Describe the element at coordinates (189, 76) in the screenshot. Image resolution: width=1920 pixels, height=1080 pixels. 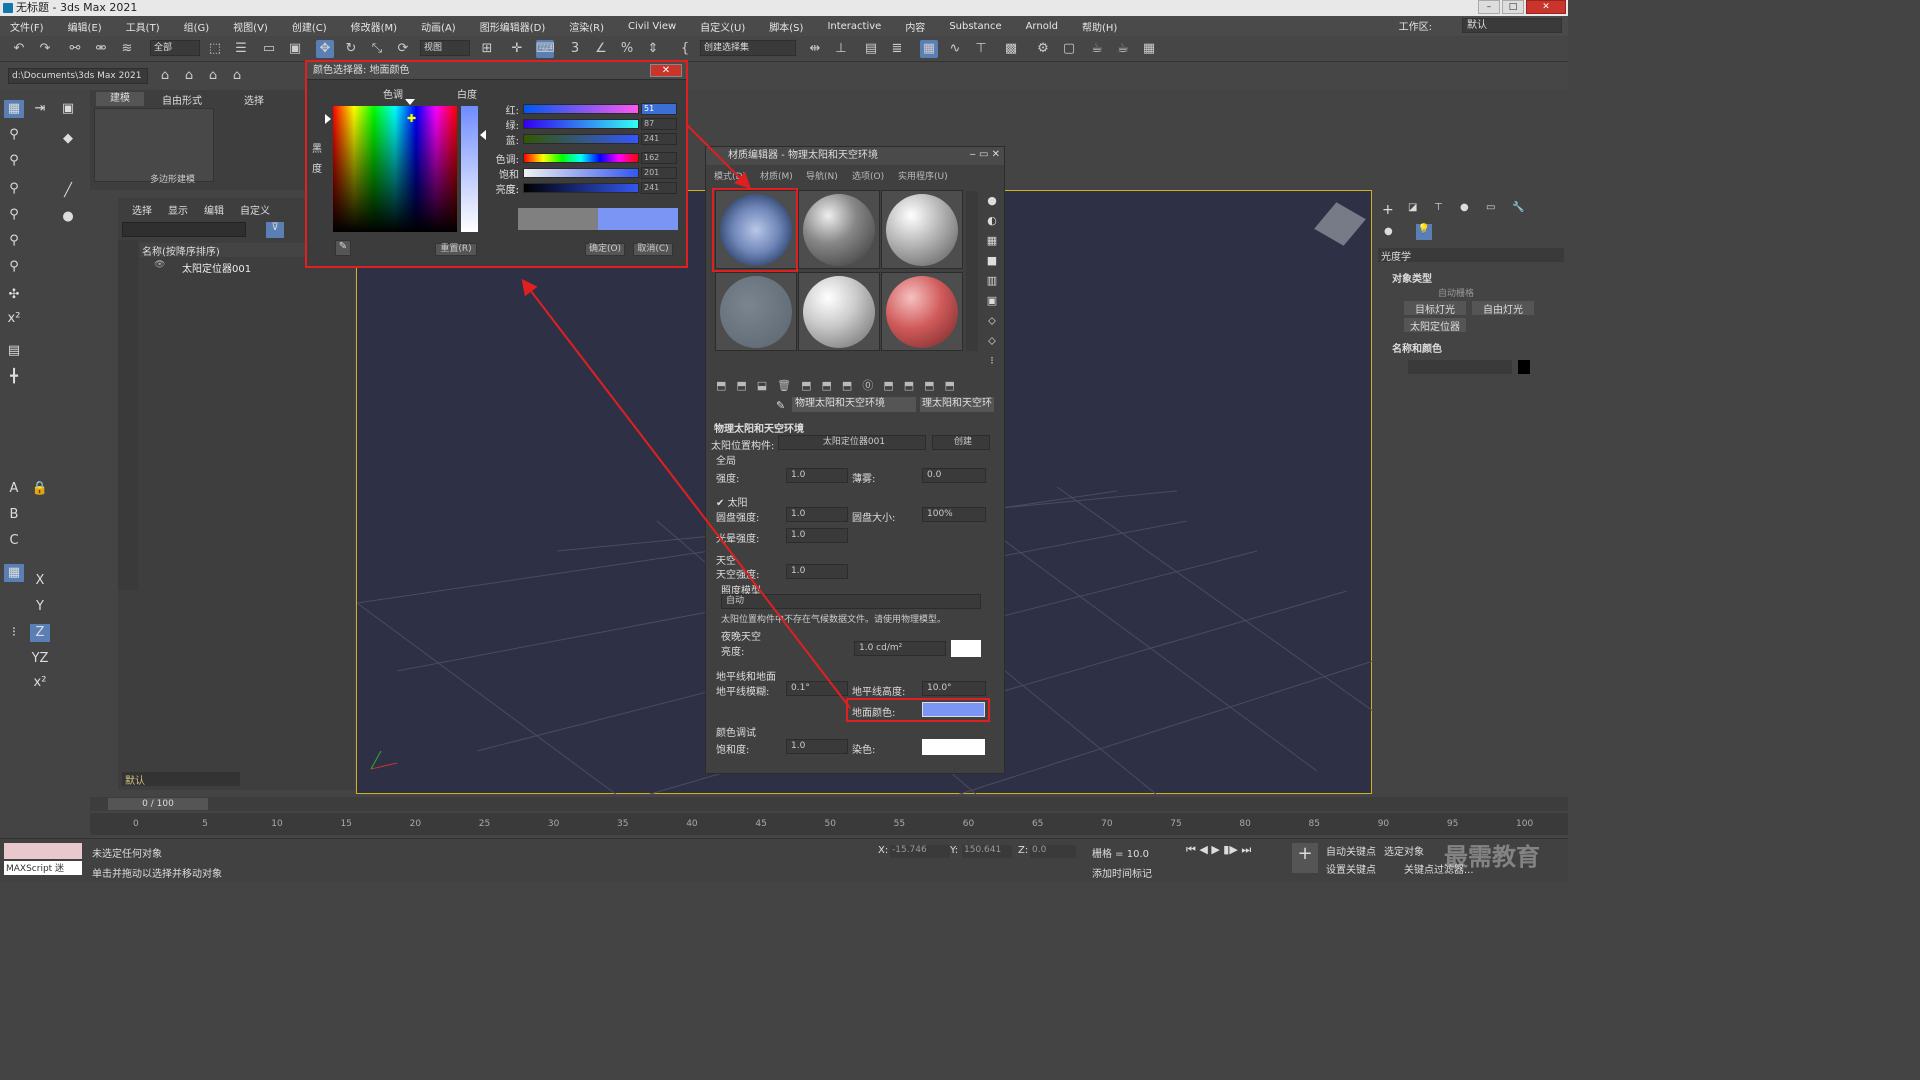
I see `create-project-icon: ⌂` at that location.